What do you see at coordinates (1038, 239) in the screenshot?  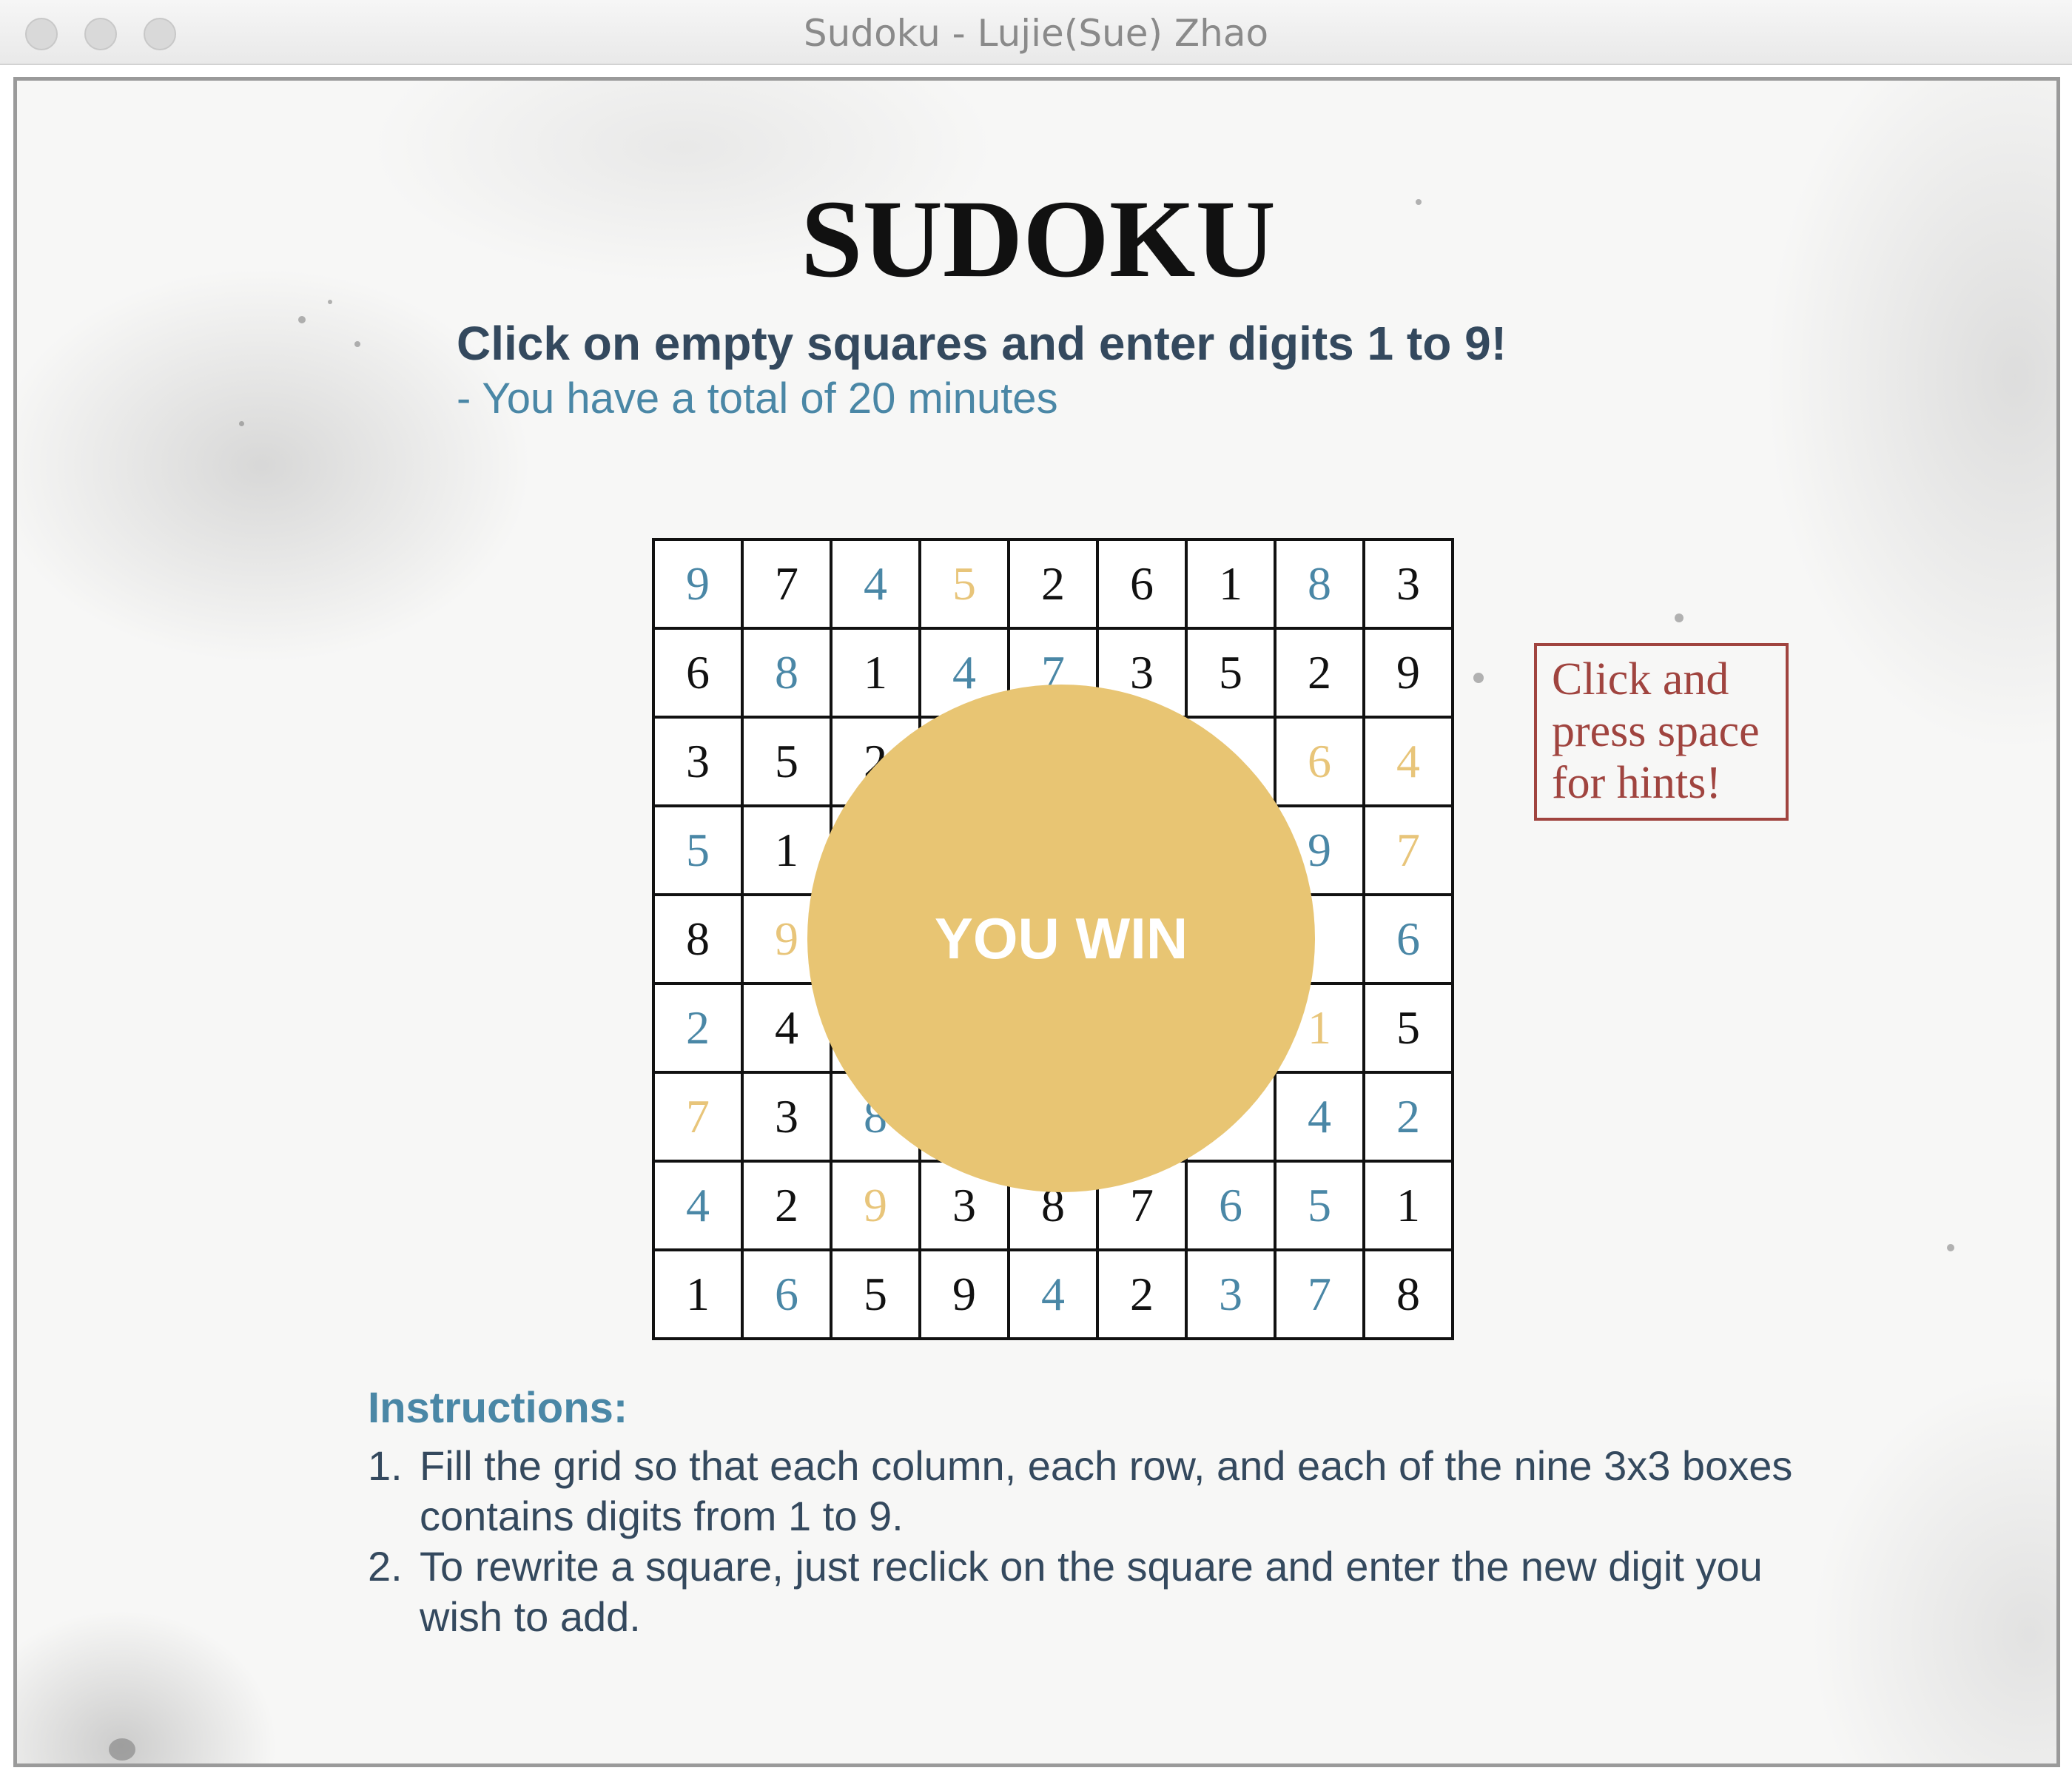 I see `page-title: SUDOKU` at bounding box center [1038, 239].